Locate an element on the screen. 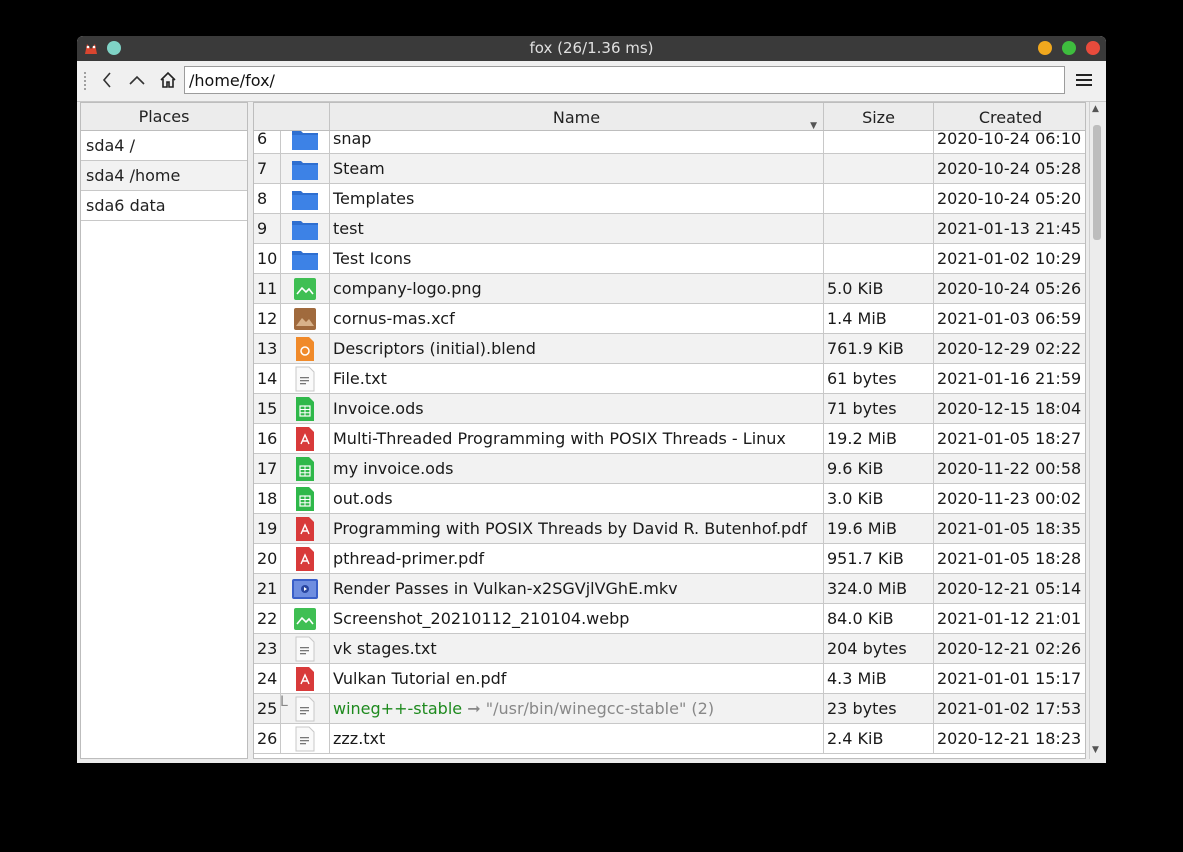 The width and height of the screenshot is (1183, 852). file-name: Render Passes in Vulkan-x2SGVjlVGhE.mkv is located at coordinates (505, 588).